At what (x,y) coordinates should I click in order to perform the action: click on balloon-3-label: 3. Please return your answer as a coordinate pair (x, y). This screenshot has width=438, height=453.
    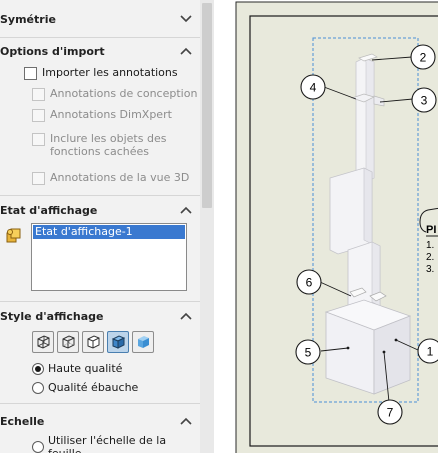
    Looking at the image, I should click on (424, 101).